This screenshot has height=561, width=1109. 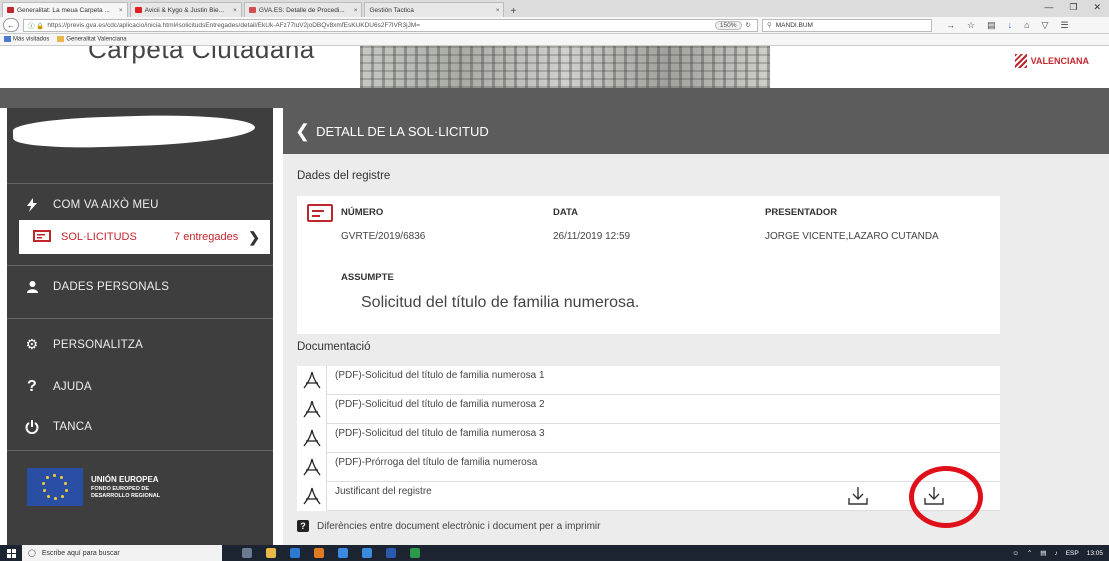 I want to click on window-controls: — ❐ ✕, so click(x=1072, y=7).